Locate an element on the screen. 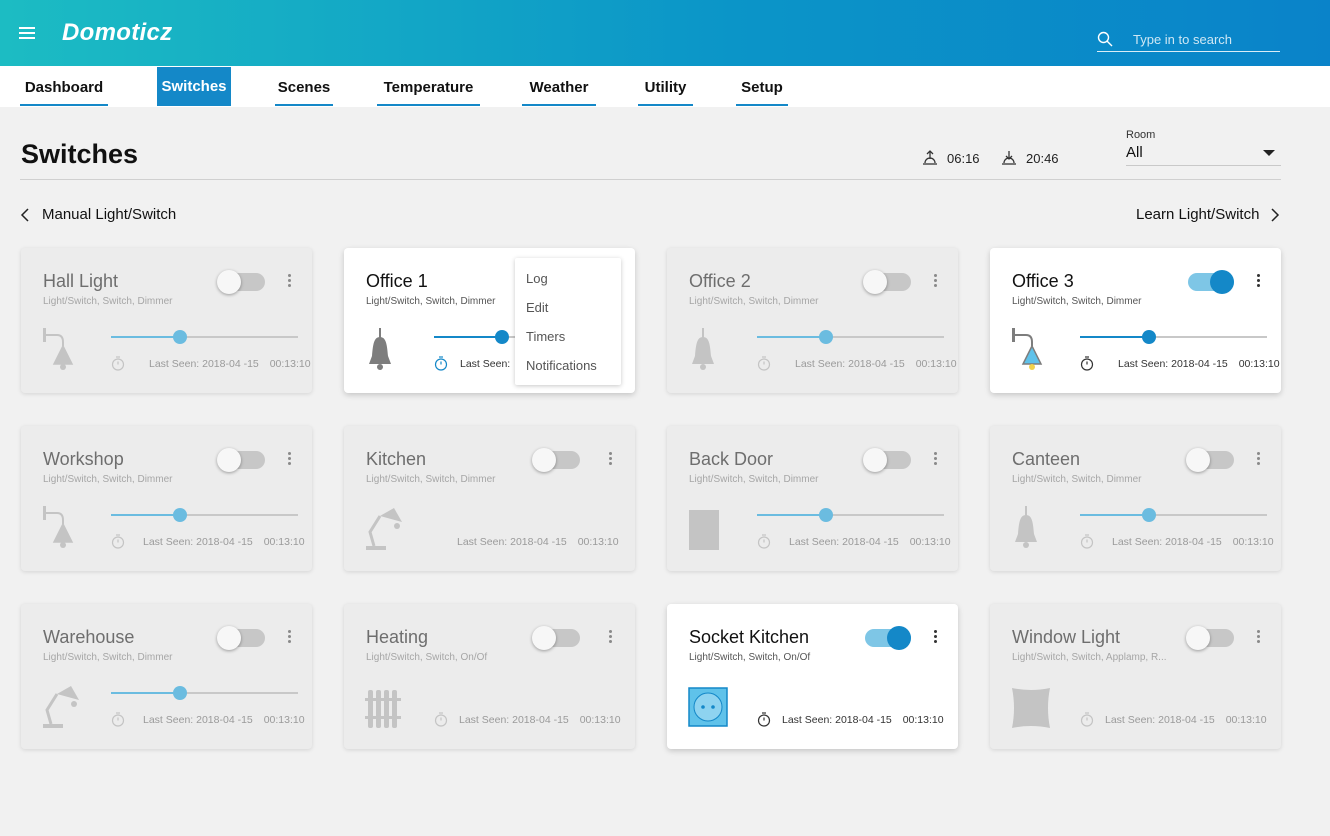 Image resolution: width=1330 pixels, height=836 pixels. menu-item-notifications: Notifications is located at coordinates (561, 365).